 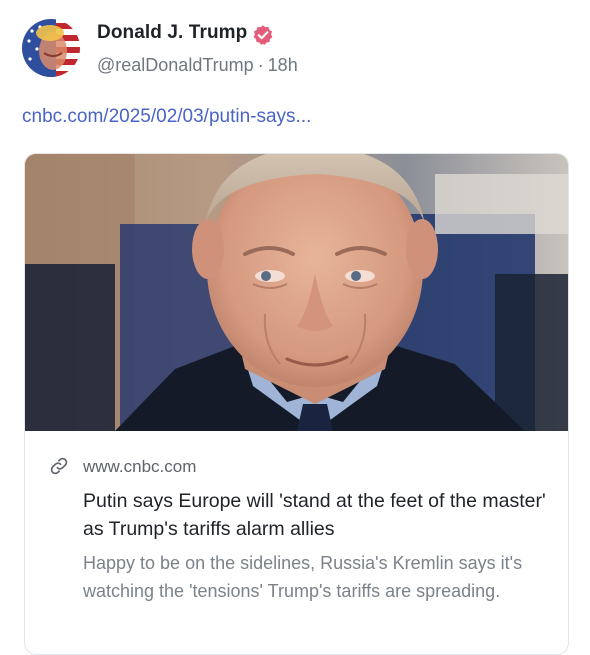 What do you see at coordinates (51, 48) in the screenshot?
I see `profile-avatar` at bounding box center [51, 48].